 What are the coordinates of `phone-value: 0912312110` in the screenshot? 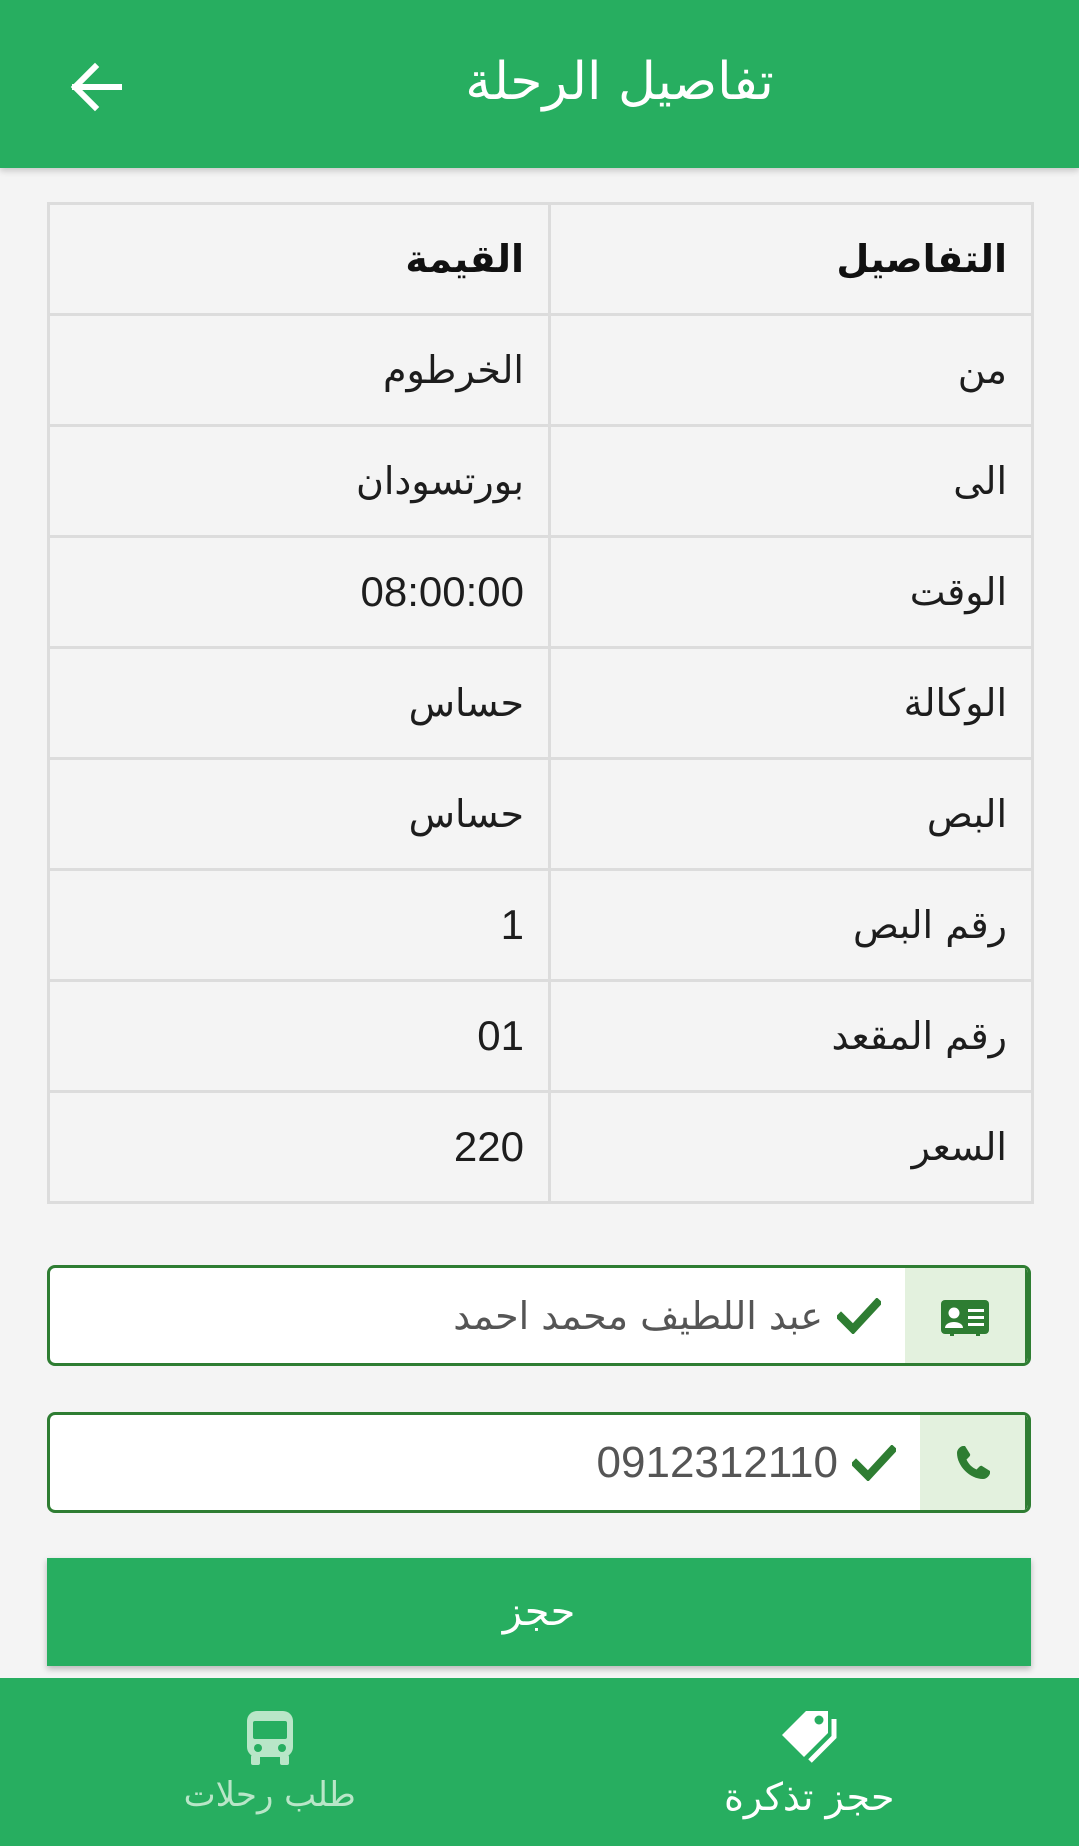 It's located at (717, 1462).